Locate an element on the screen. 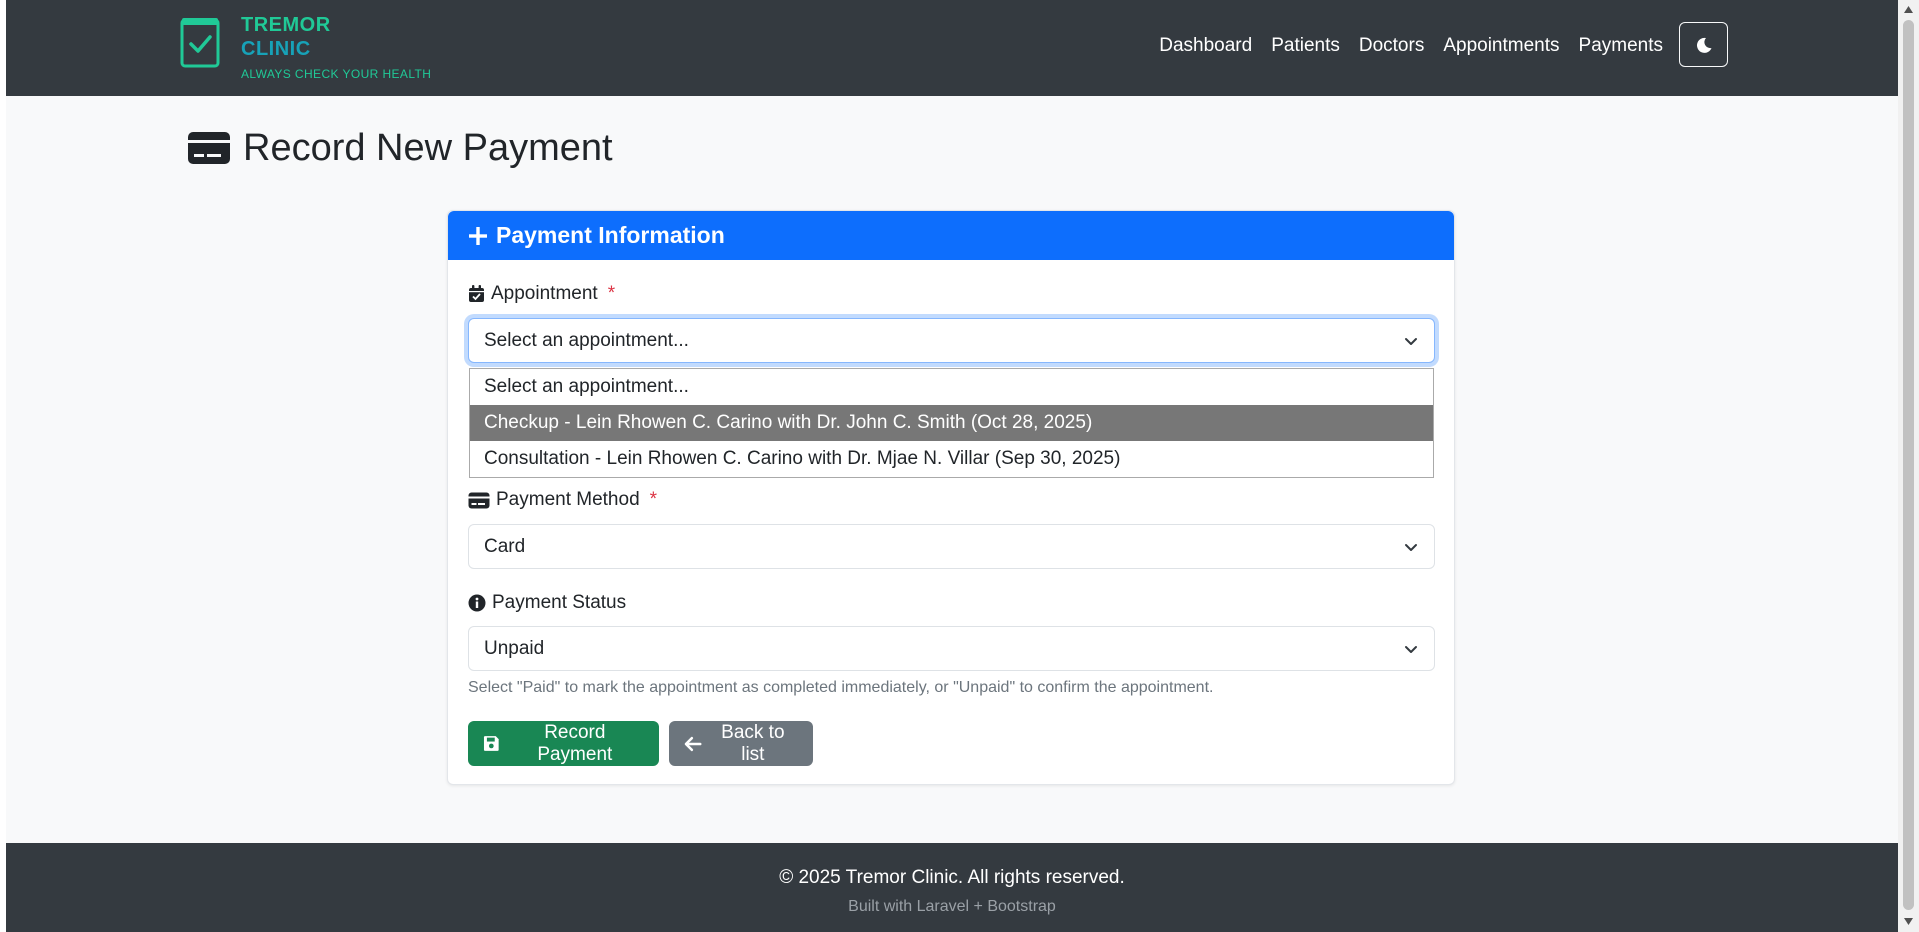 The image size is (1919, 932). footer-built-with: Built with Laravel + Bootstrap is located at coordinates (952, 906).